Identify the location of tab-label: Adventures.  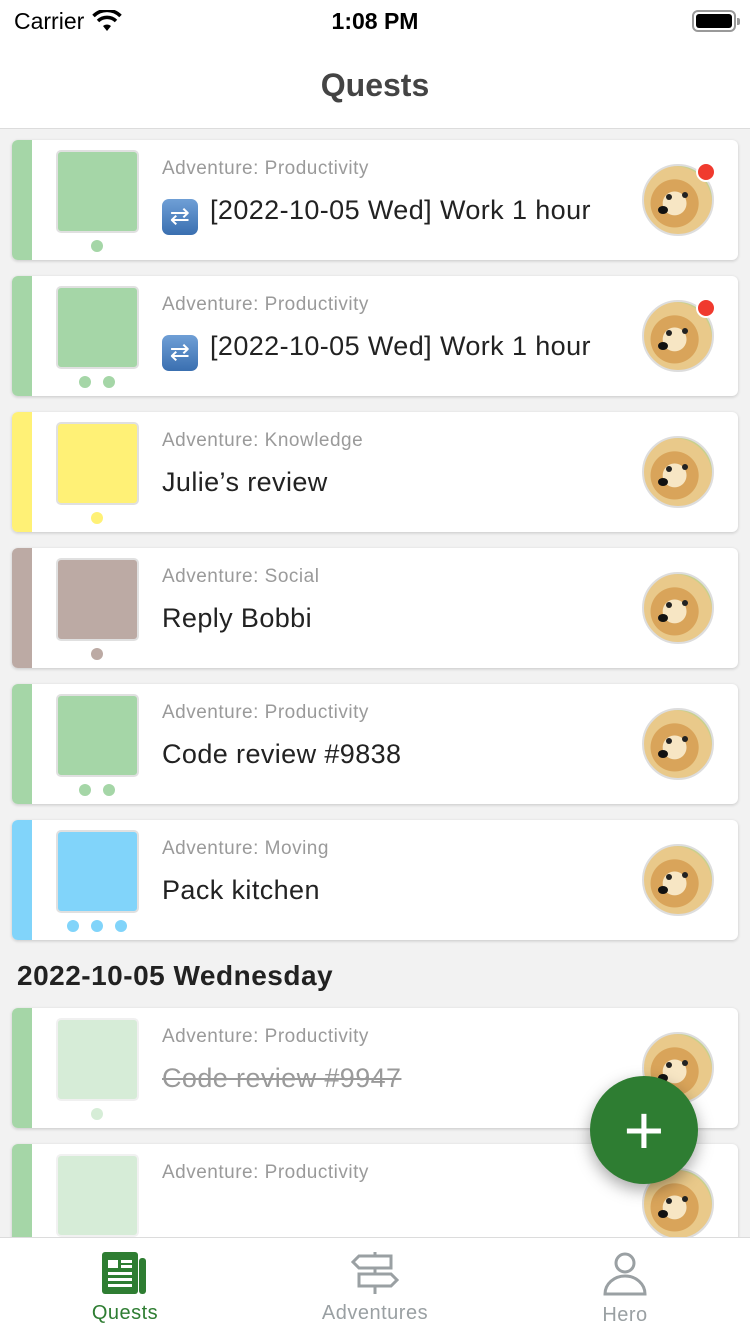
(375, 1313).